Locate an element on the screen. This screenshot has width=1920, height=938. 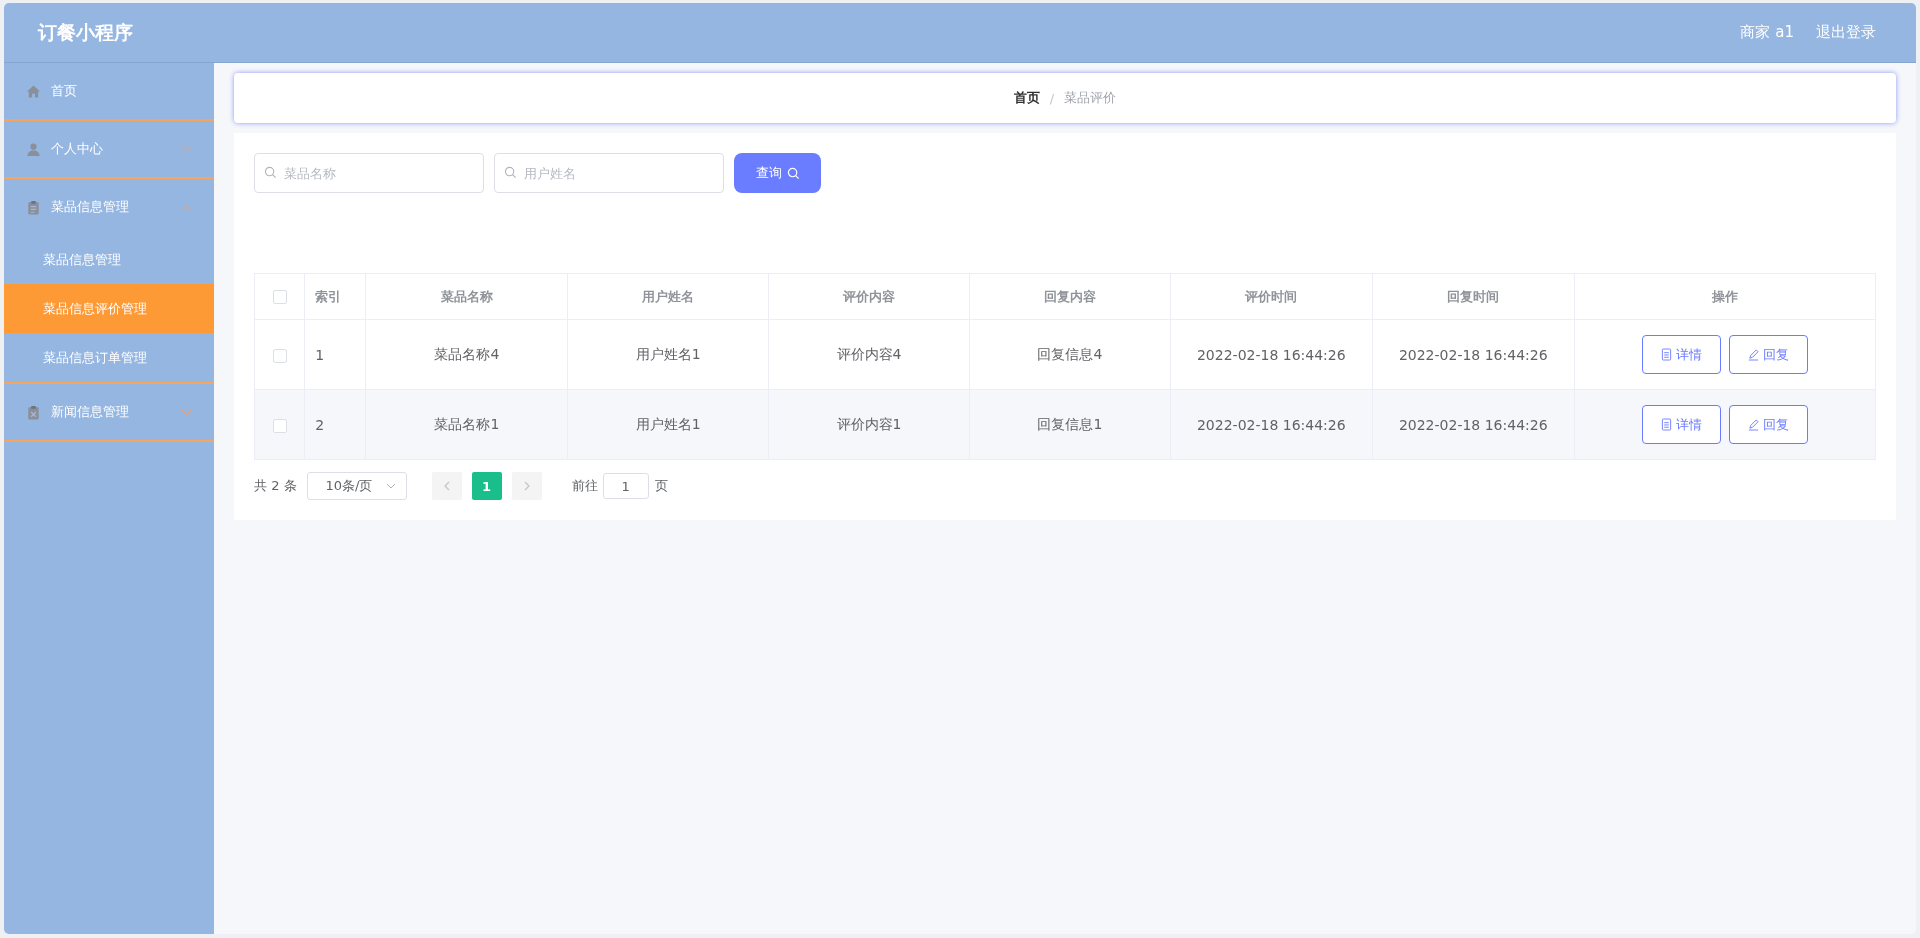
table-cell: 回复信息1 is located at coordinates (1070, 424).